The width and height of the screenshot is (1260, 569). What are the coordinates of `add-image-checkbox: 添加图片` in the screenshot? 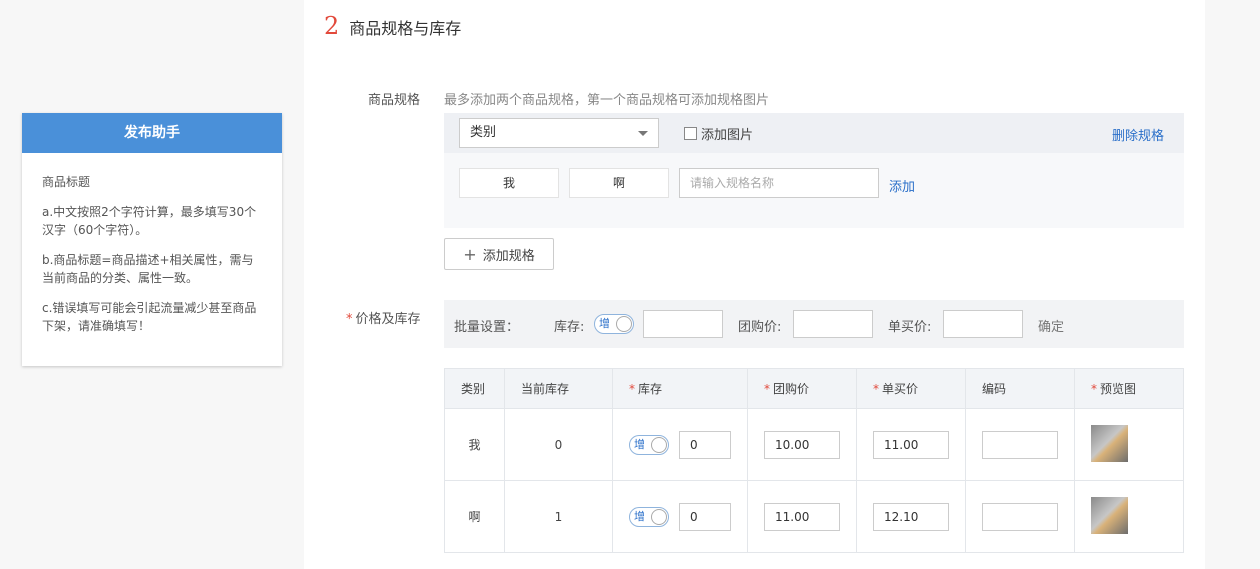 It's located at (718, 133).